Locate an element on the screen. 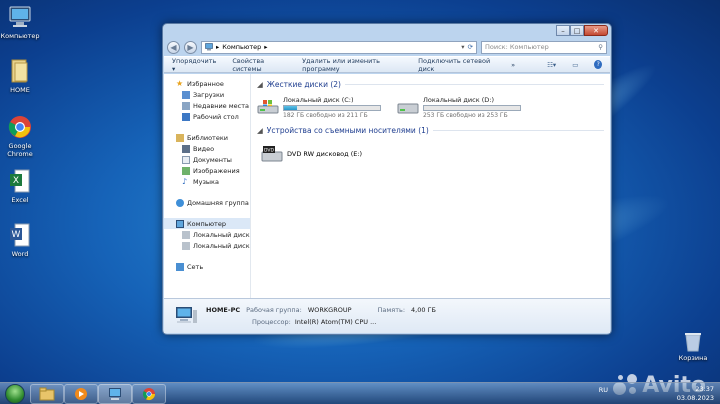  nav-documents: Документы is located at coordinates (207, 159).